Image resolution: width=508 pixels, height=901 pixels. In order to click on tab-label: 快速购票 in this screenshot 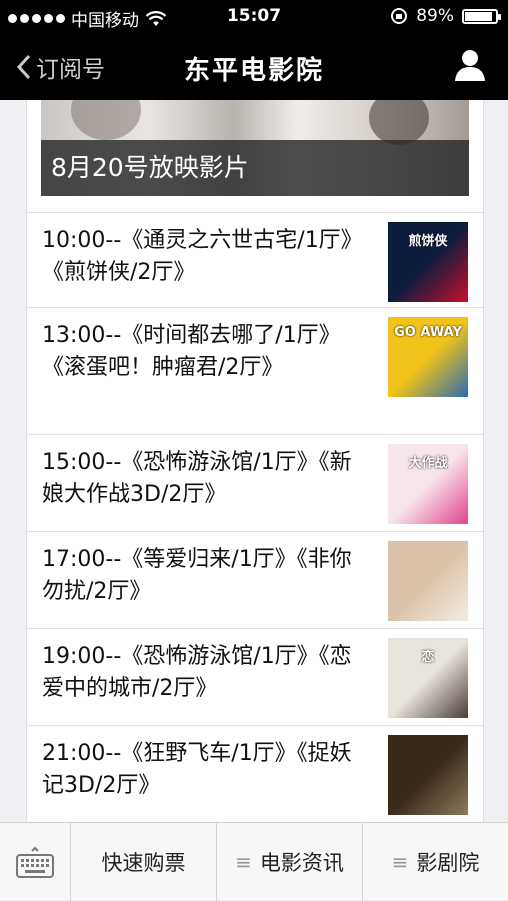, I will do `click(143, 863)`.